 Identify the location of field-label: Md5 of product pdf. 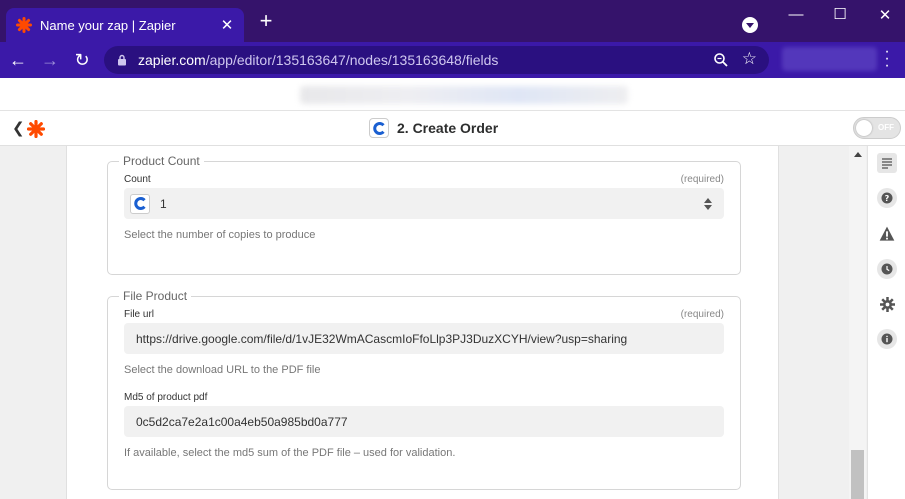
(166, 397).